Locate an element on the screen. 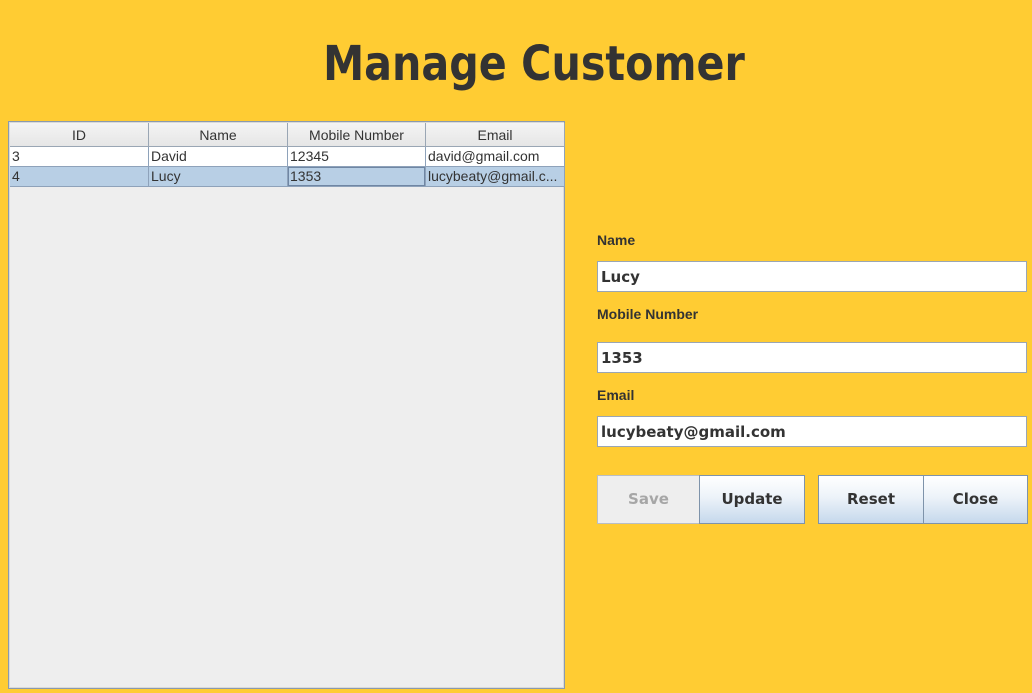 The image size is (1032, 693). cell-name: David is located at coordinates (218, 157).